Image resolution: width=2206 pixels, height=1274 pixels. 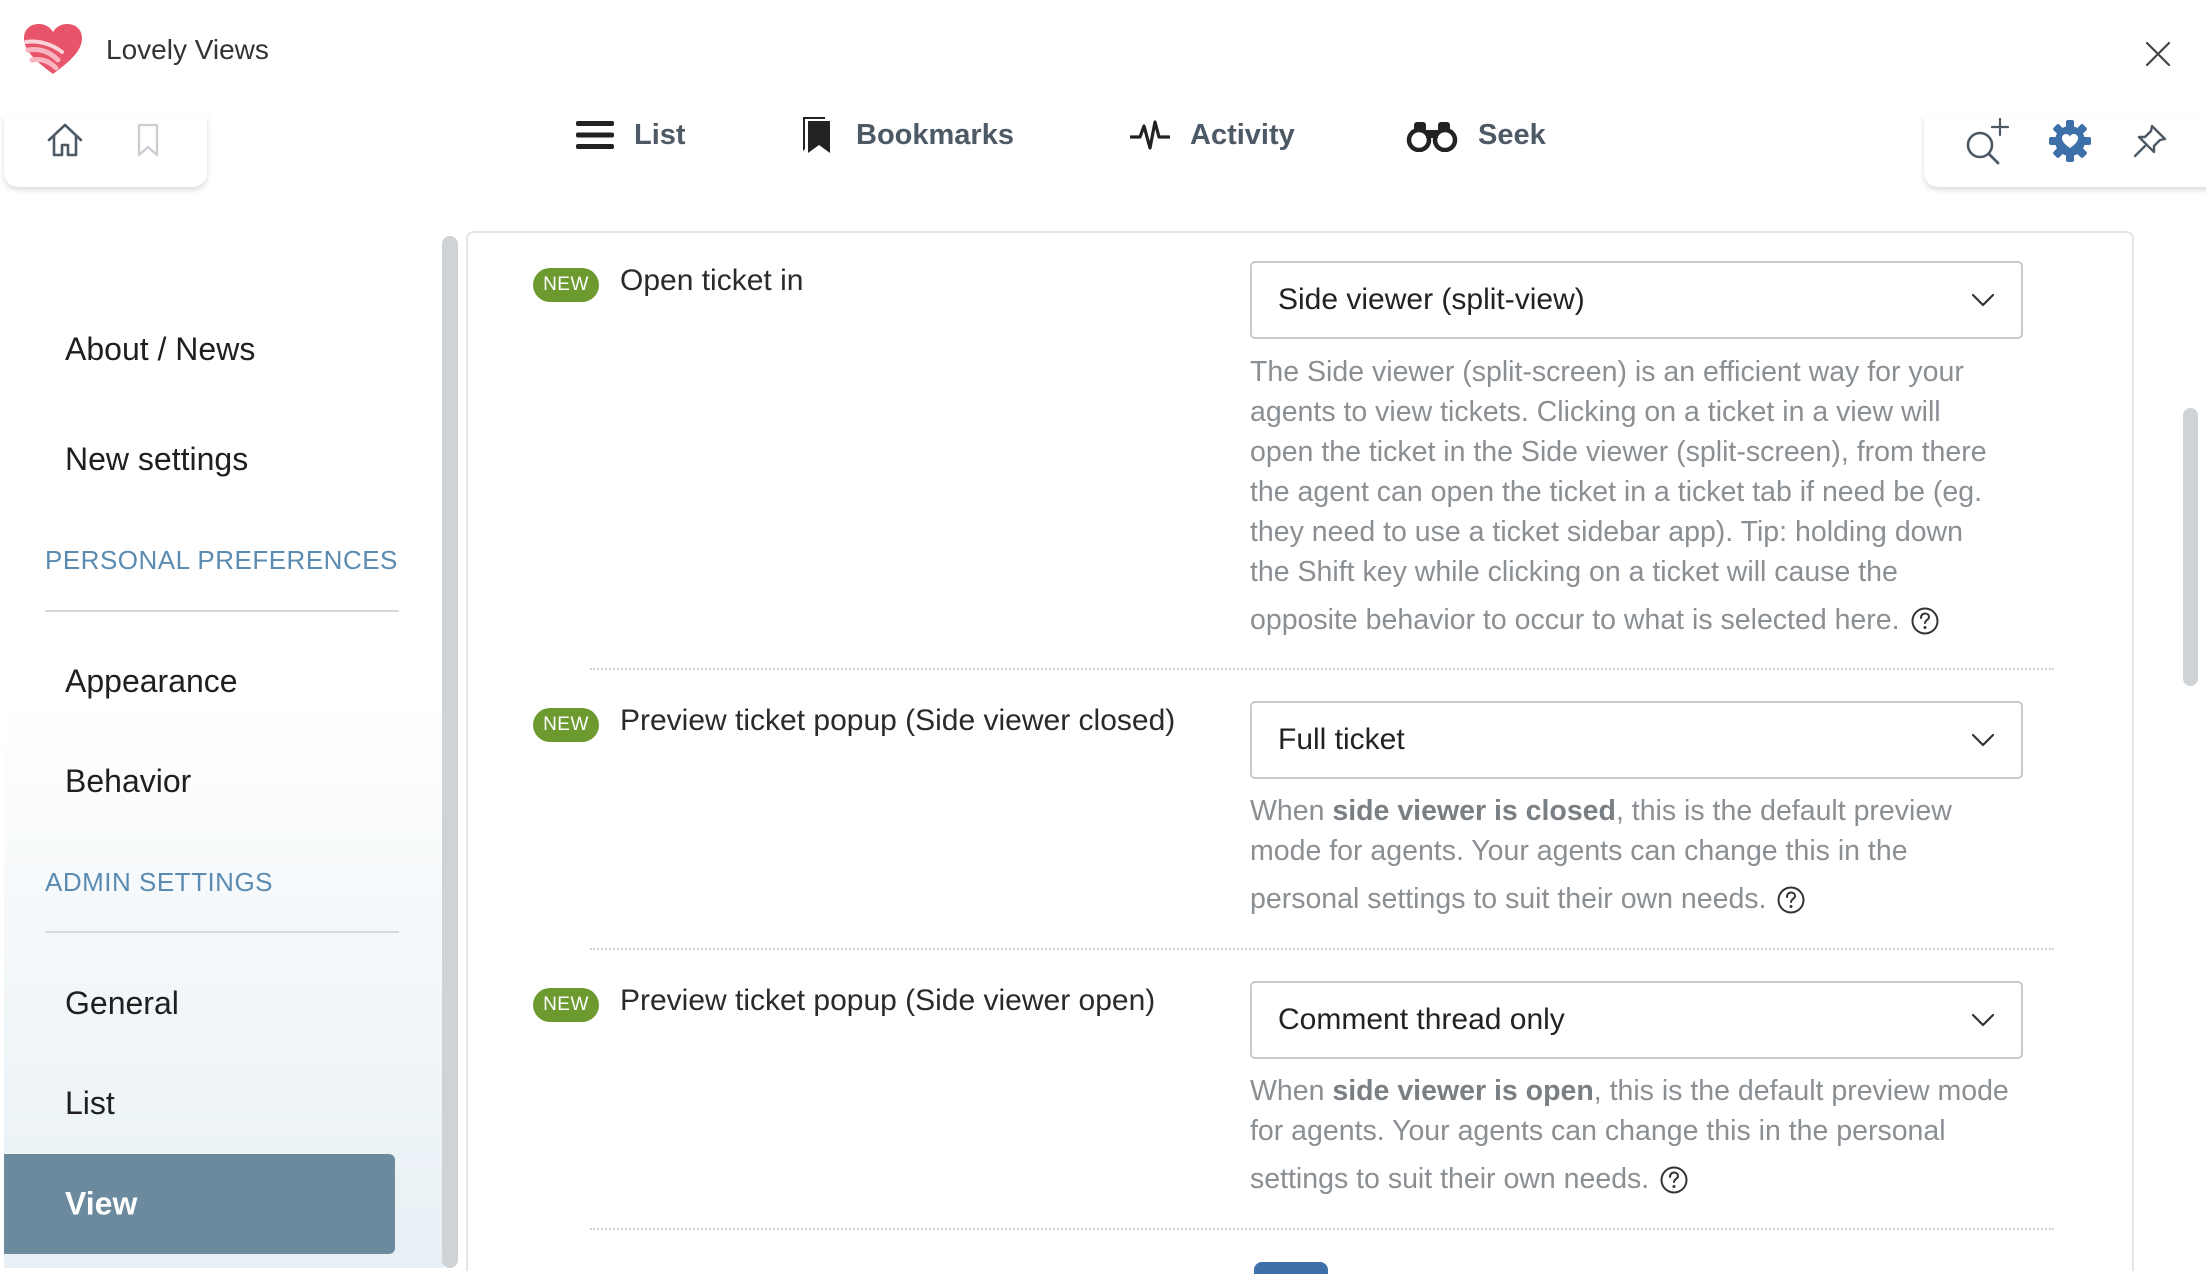 I want to click on select-value: Side viewer (split-view), so click(x=1431, y=299).